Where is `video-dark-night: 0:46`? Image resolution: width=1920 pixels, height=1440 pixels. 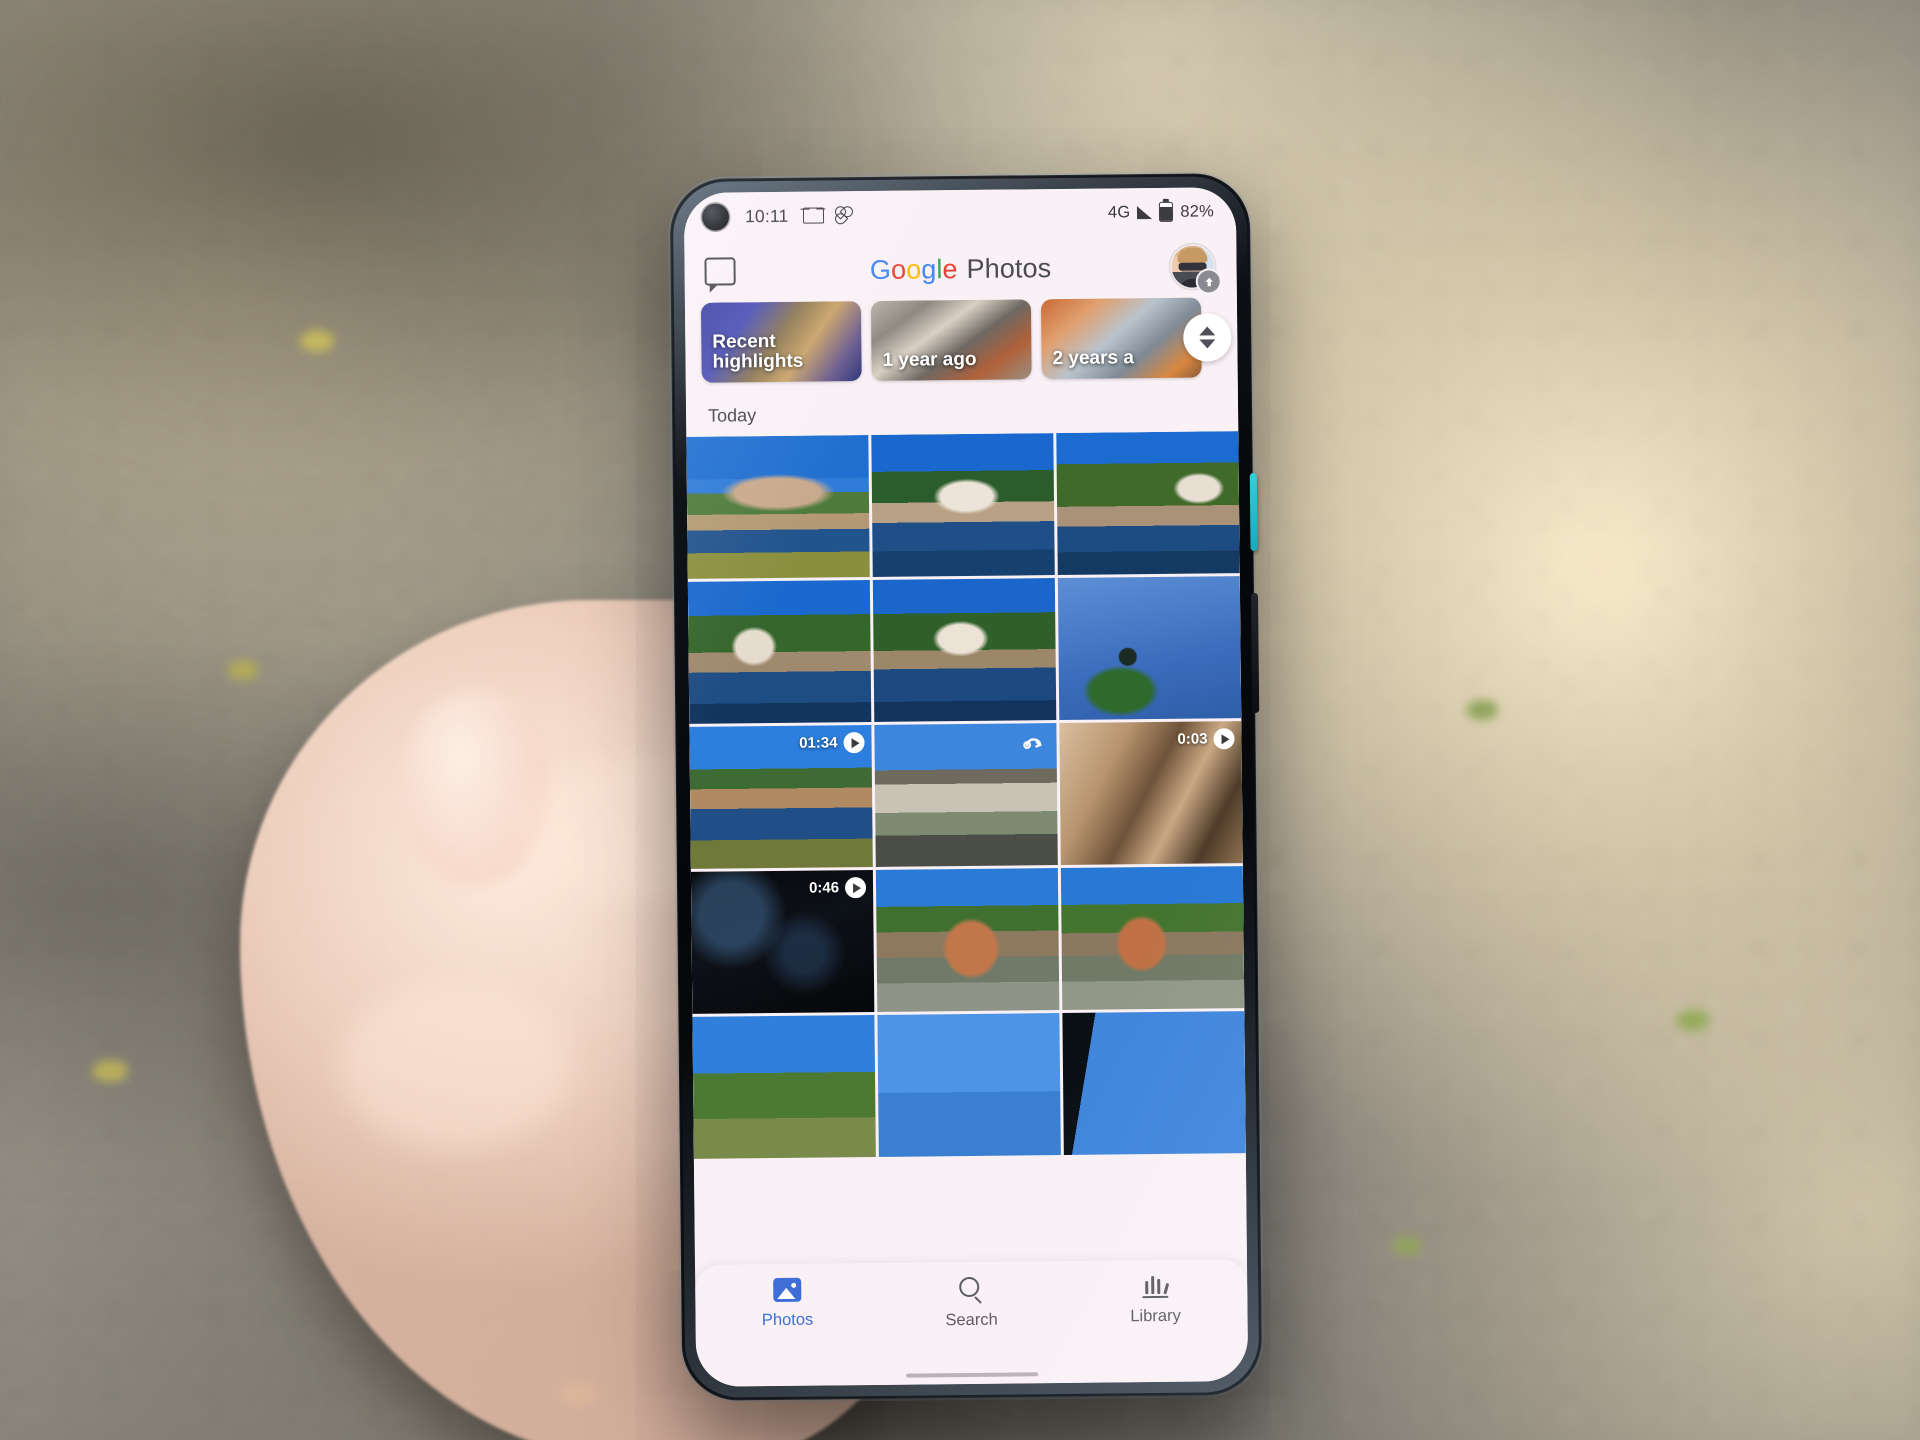
video-dark-night: 0:46 is located at coordinates (782, 941).